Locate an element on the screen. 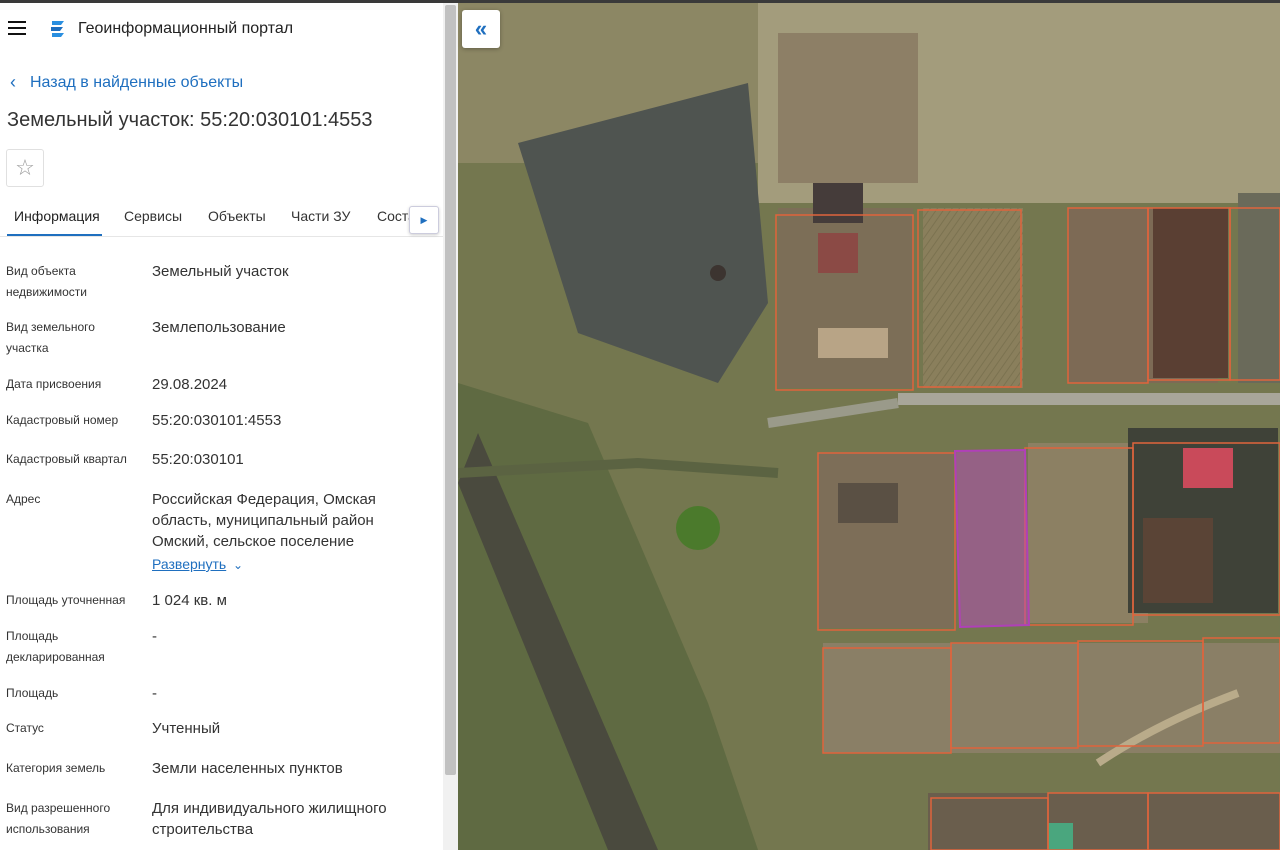 The width and height of the screenshot is (1280, 850). detail-label: Вид разрешенного использования is located at coordinates (58, 818).